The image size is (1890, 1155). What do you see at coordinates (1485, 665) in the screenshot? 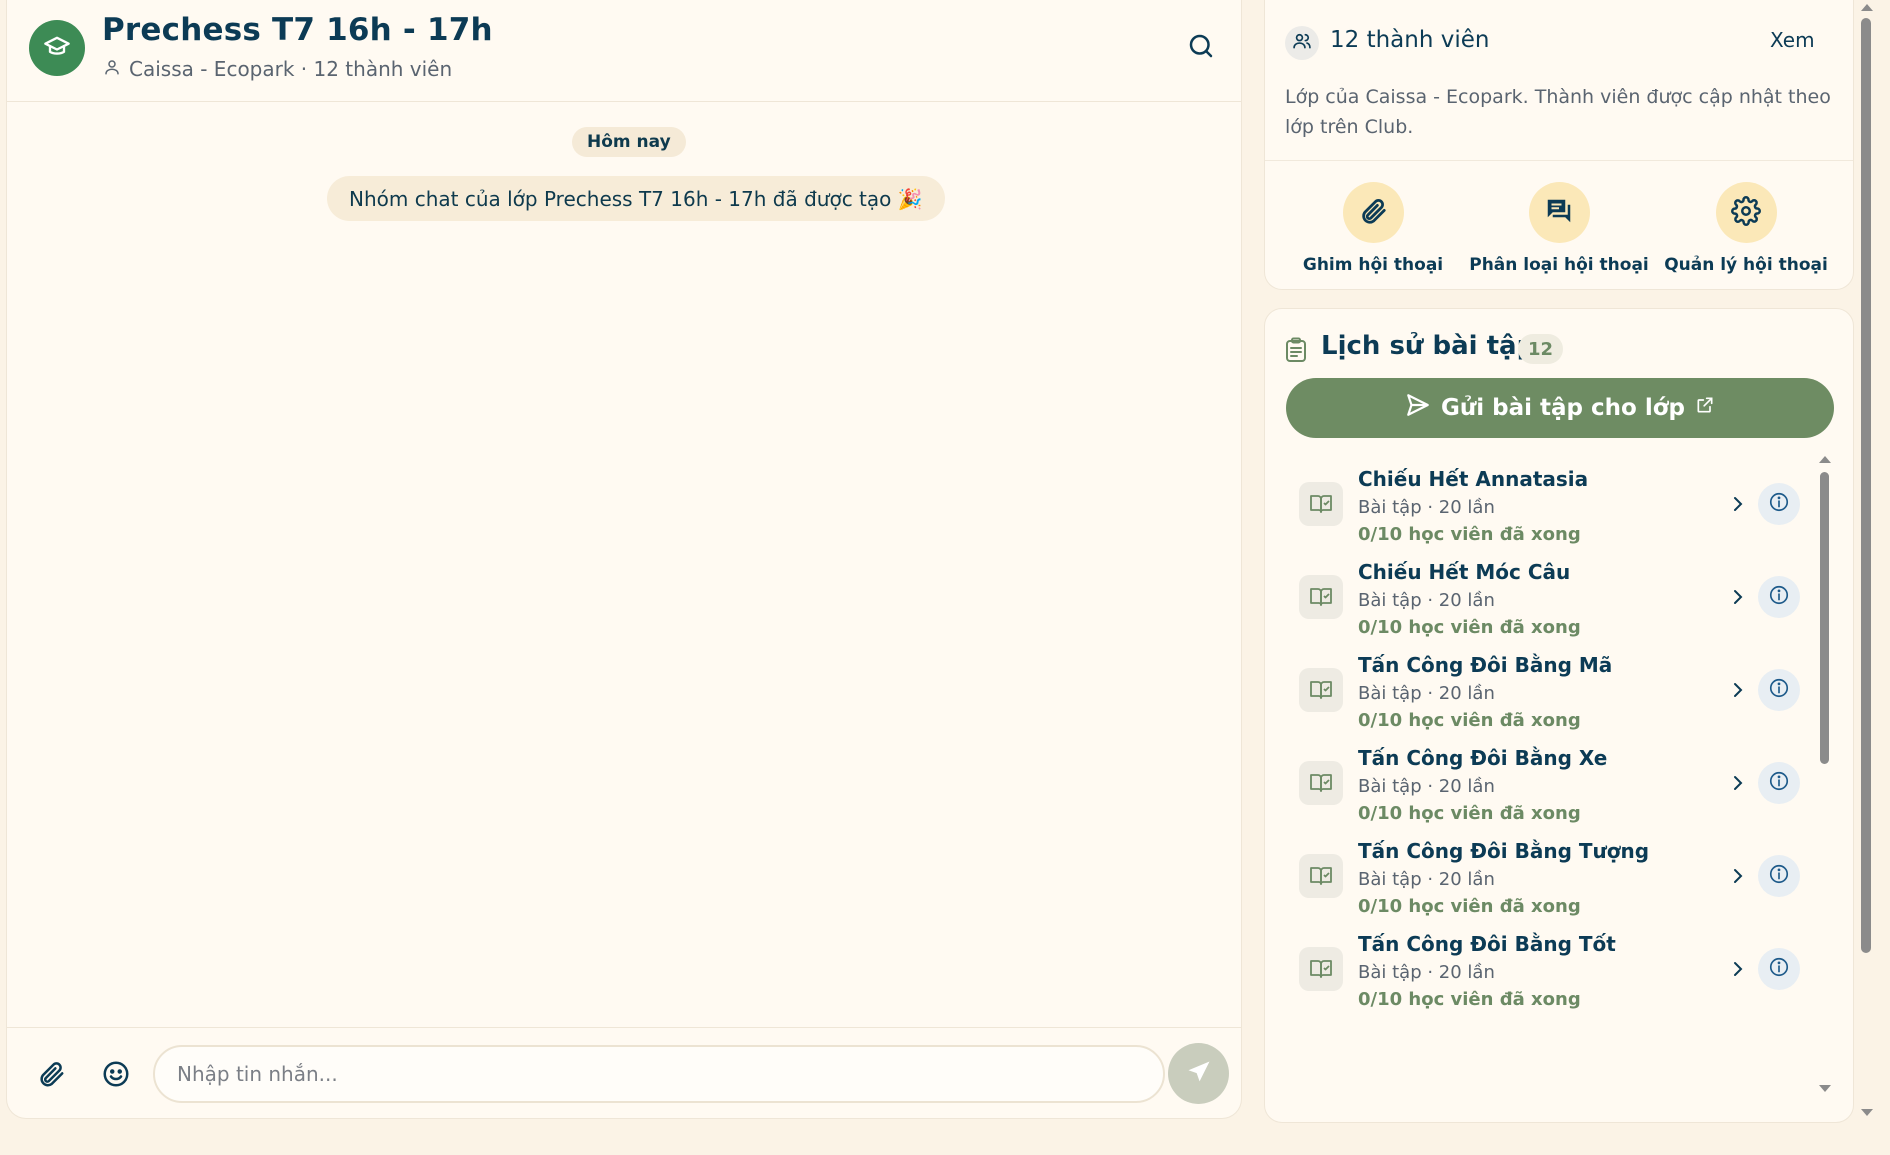
I see `homework-name: Tấn Công Đôi Bằng Mã` at bounding box center [1485, 665].